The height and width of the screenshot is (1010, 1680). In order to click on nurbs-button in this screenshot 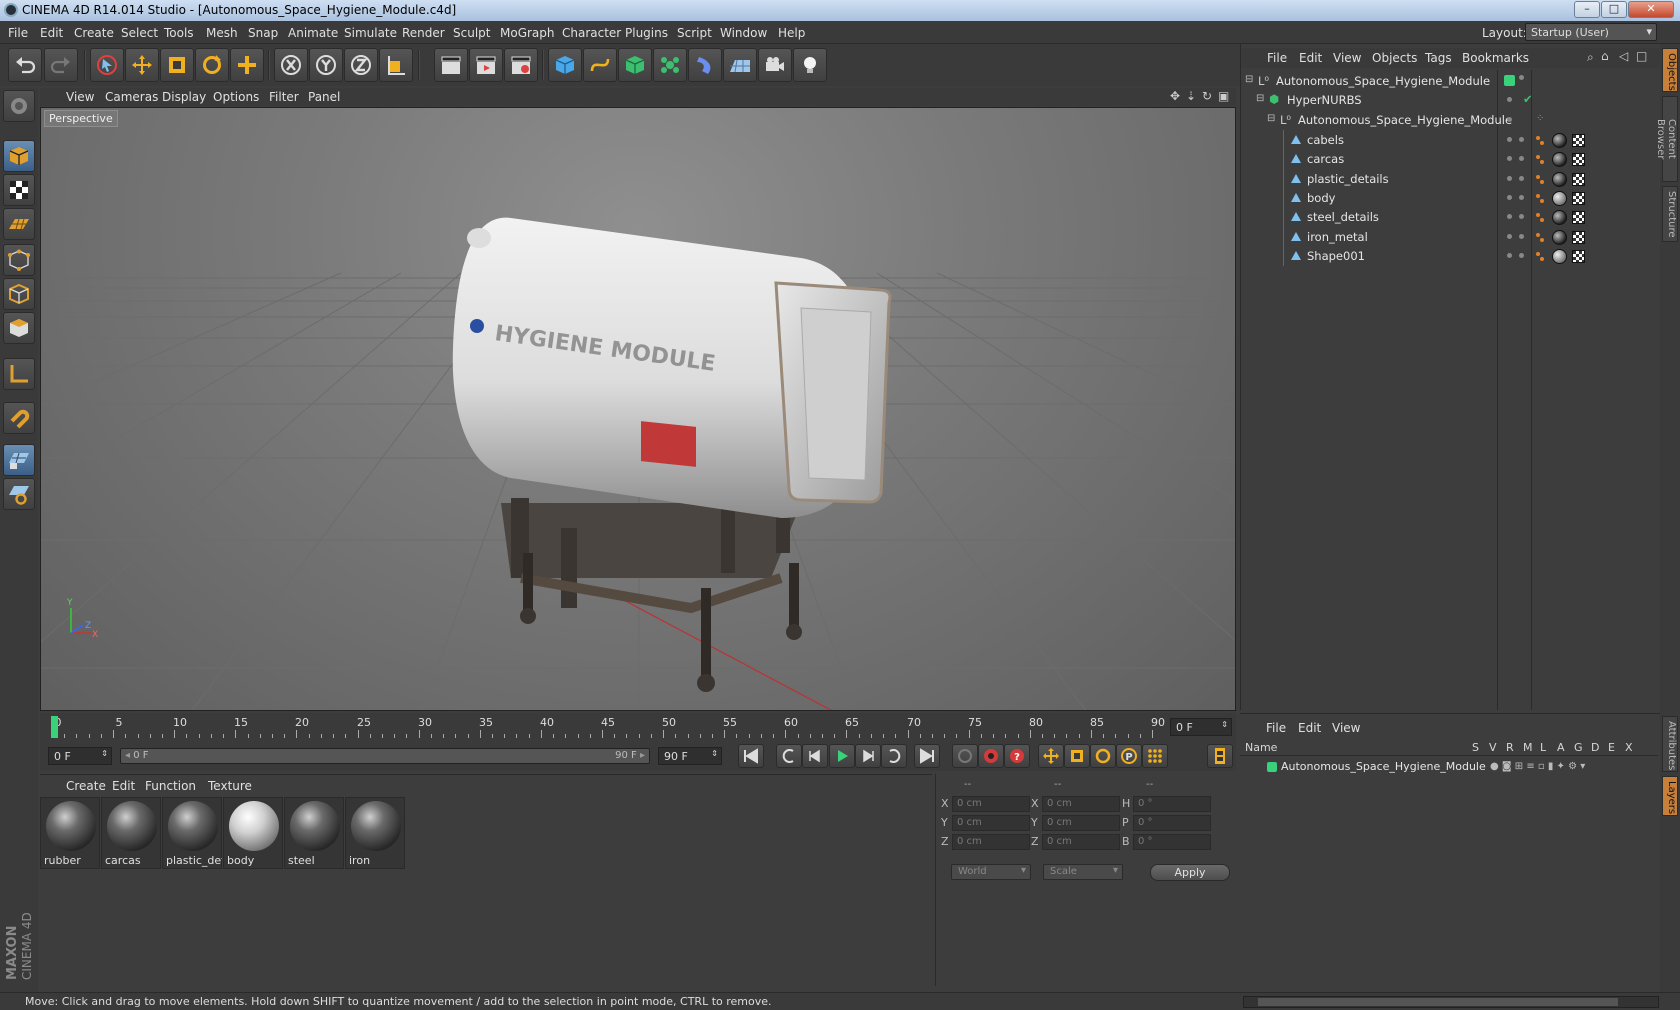, I will do `click(635, 65)`.